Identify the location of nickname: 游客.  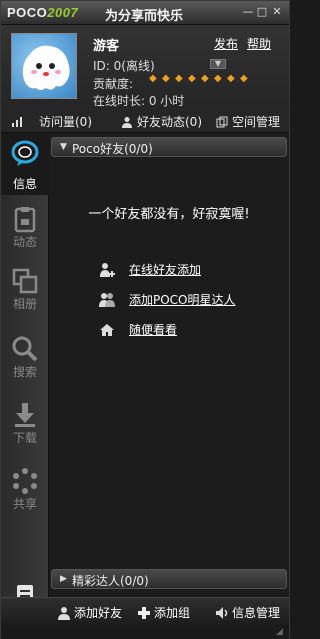
(106, 46).